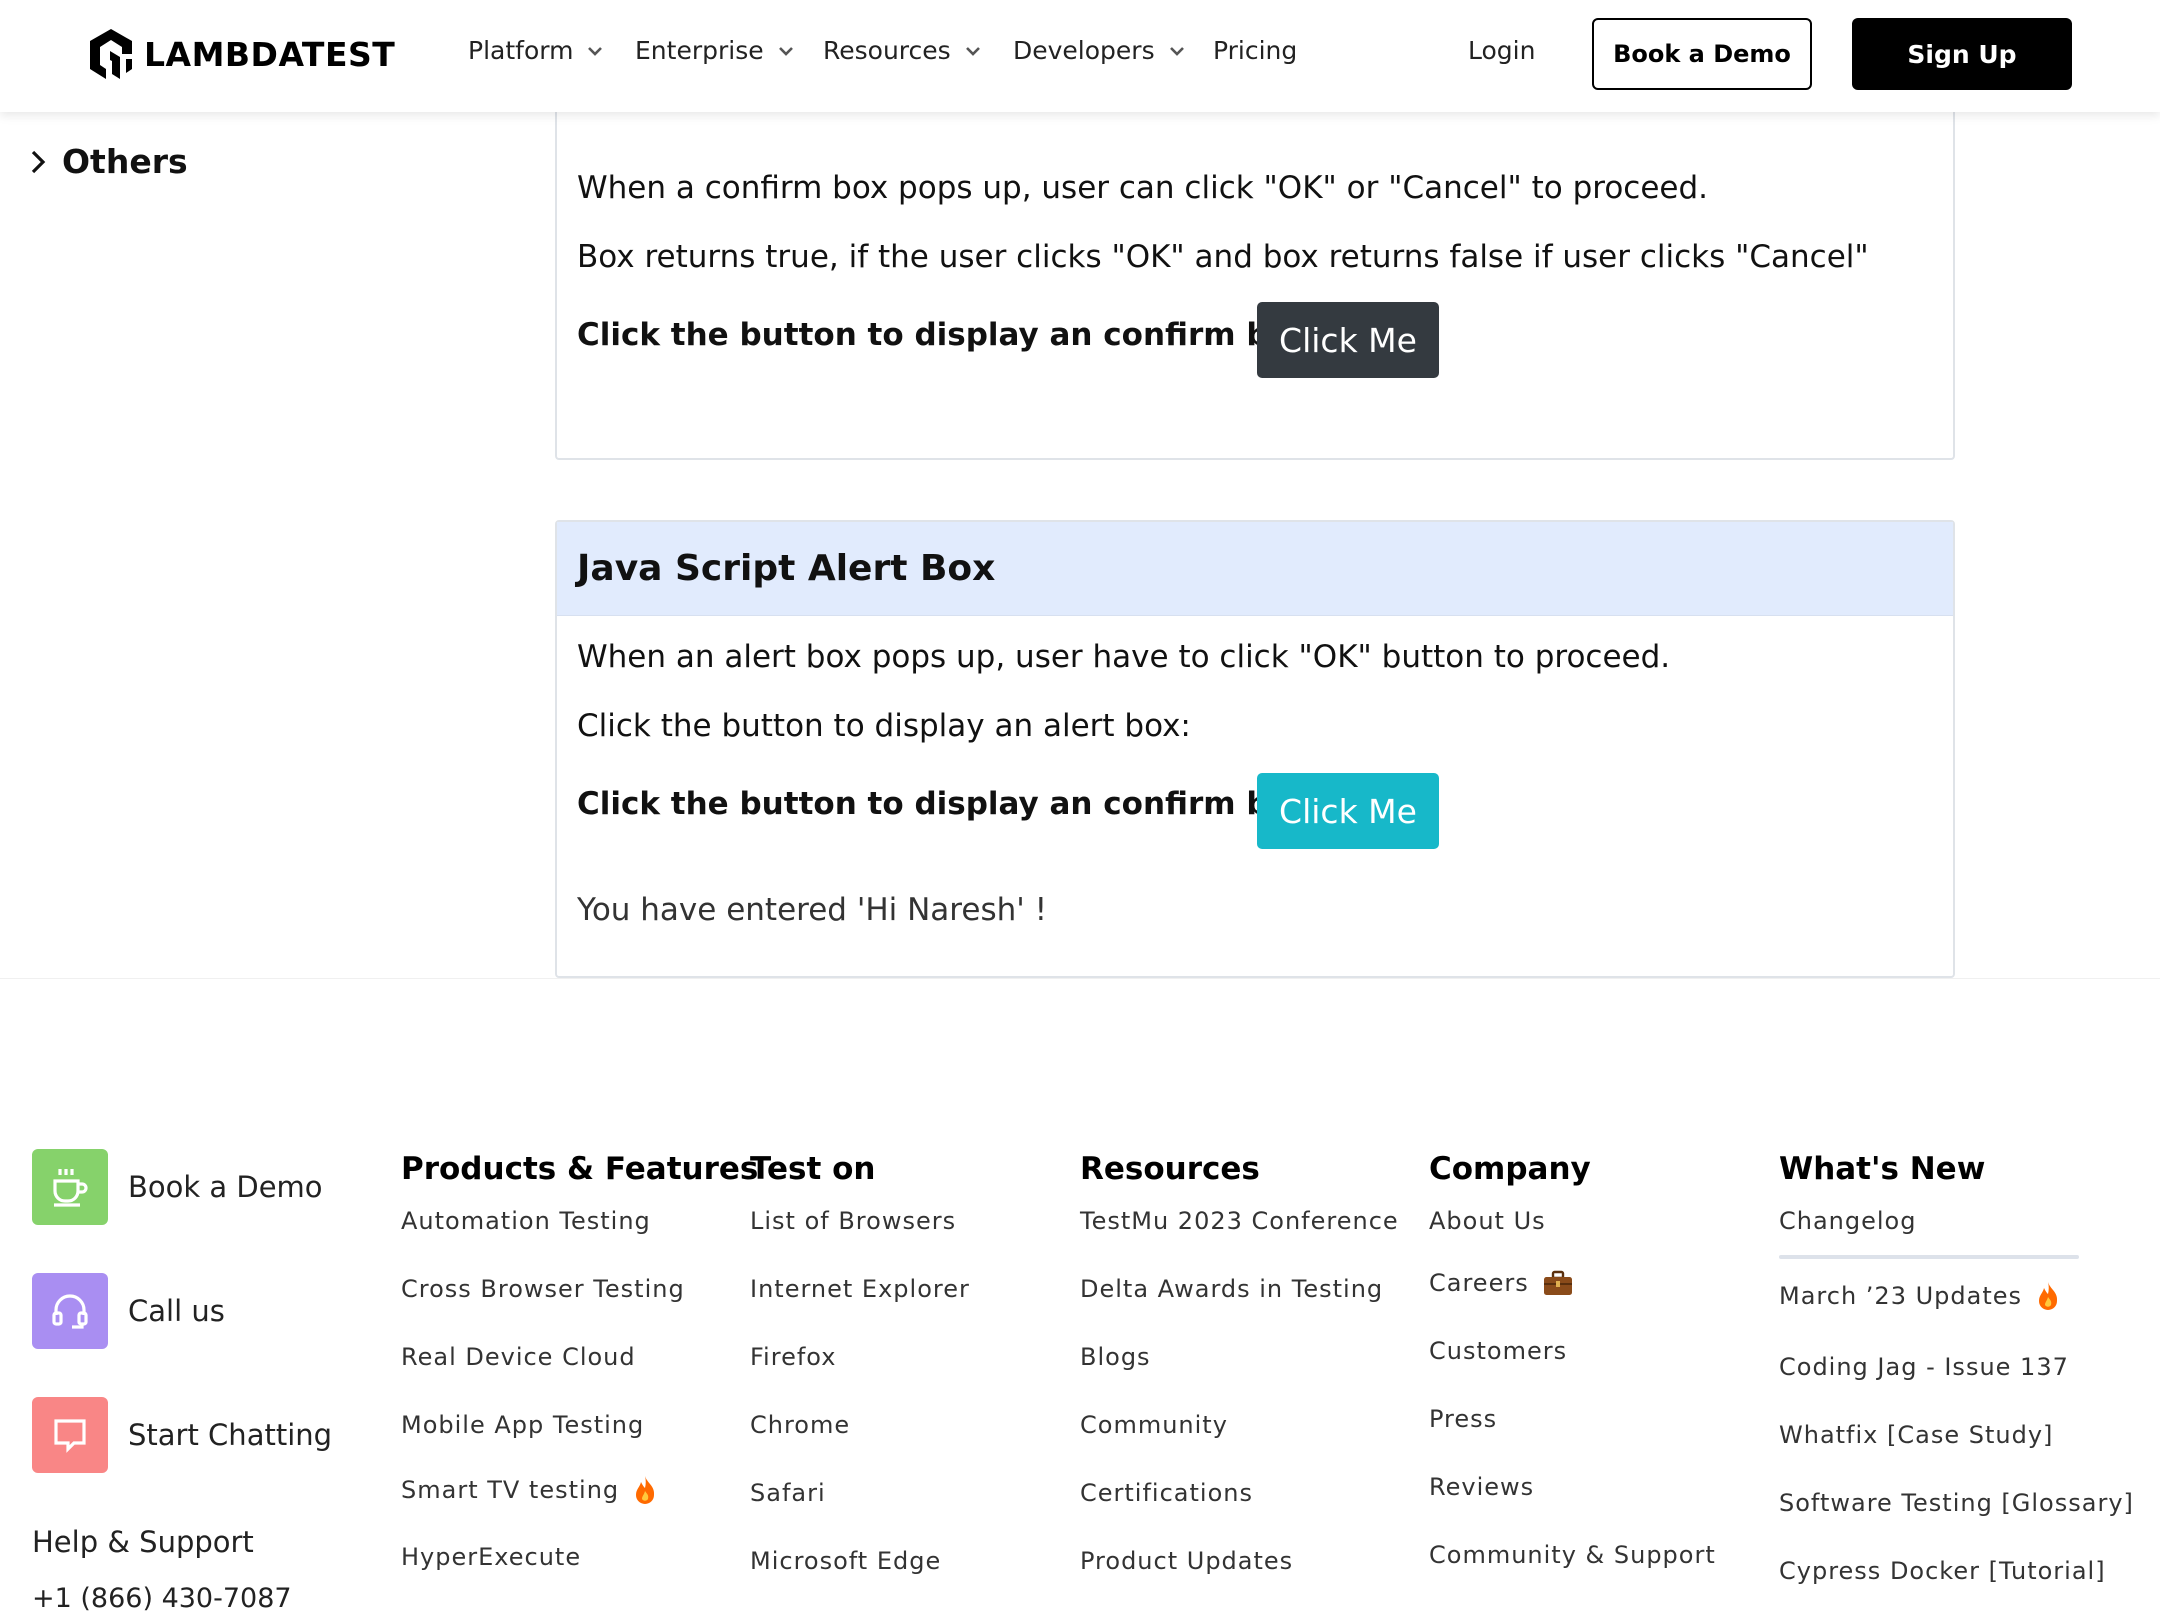  What do you see at coordinates (1942, 1571) in the screenshot?
I see `footer-link: Cypress Docker [Tutorial]` at bounding box center [1942, 1571].